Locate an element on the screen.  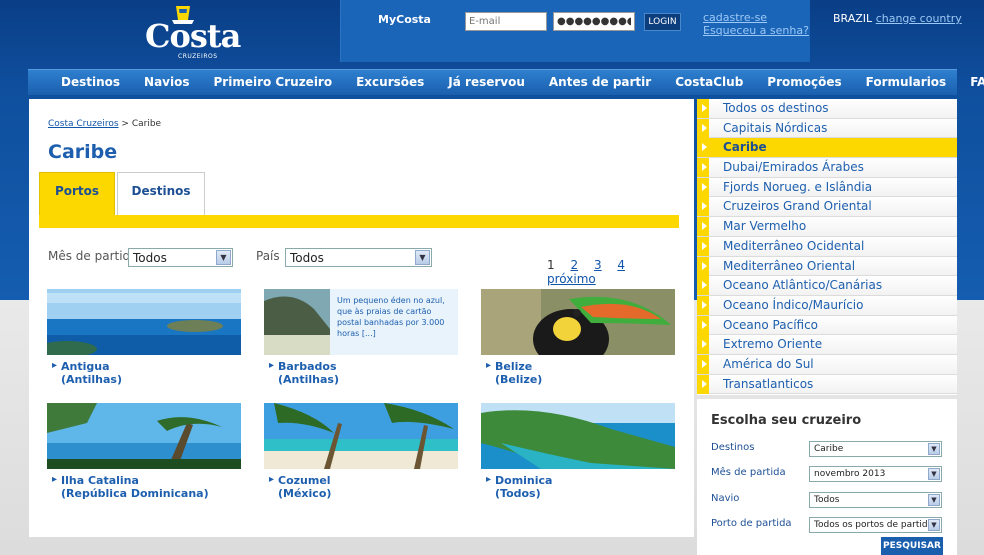
porto-label: Porto de partida is located at coordinates (751, 523).